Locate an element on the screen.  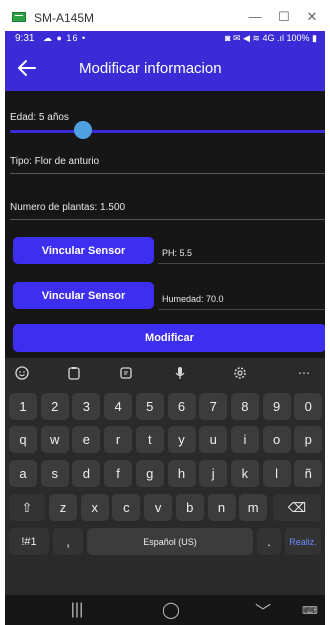
key-u: u is located at coordinates (213, 439).